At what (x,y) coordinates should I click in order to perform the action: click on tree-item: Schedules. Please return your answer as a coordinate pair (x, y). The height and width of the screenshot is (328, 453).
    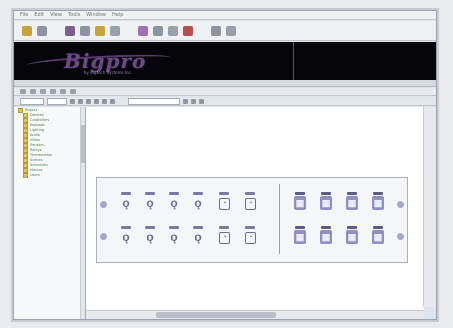
    Looking at the image, I should click on (49, 165).